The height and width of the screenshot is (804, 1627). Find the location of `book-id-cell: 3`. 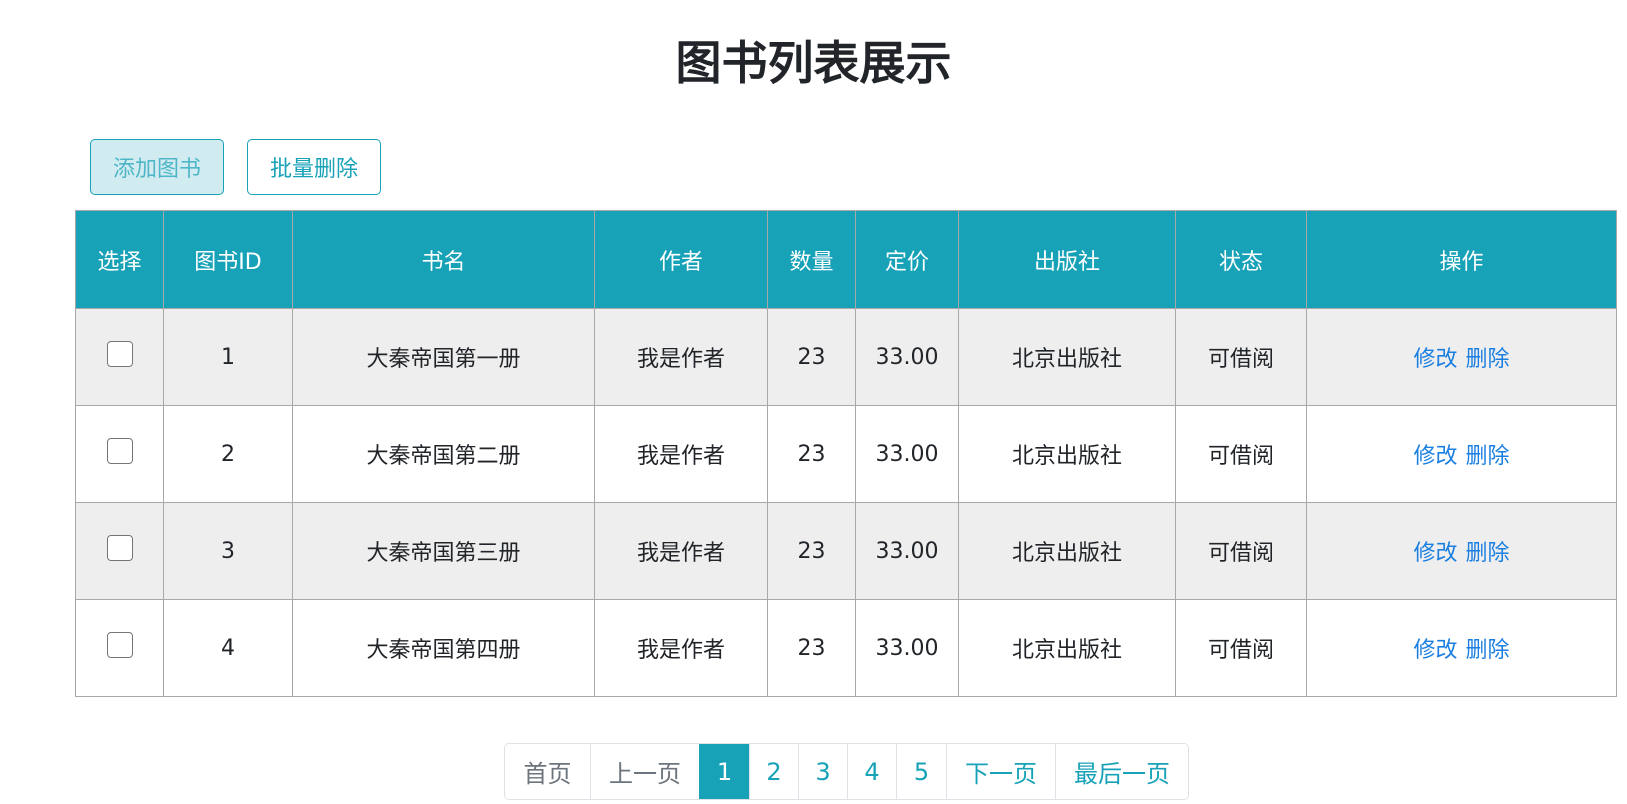

book-id-cell: 3 is located at coordinates (228, 551).